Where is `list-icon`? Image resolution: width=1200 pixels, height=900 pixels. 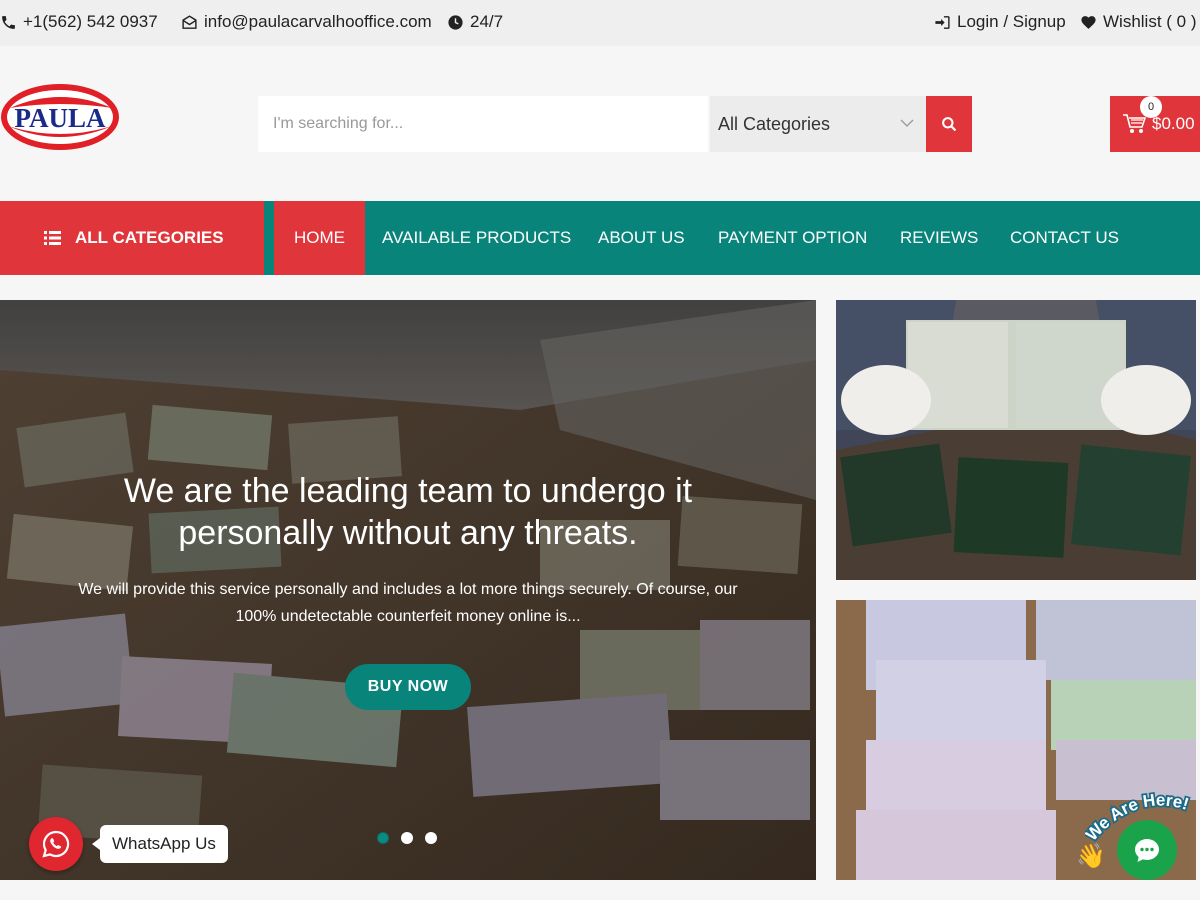
list-icon is located at coordinates (52, 238).